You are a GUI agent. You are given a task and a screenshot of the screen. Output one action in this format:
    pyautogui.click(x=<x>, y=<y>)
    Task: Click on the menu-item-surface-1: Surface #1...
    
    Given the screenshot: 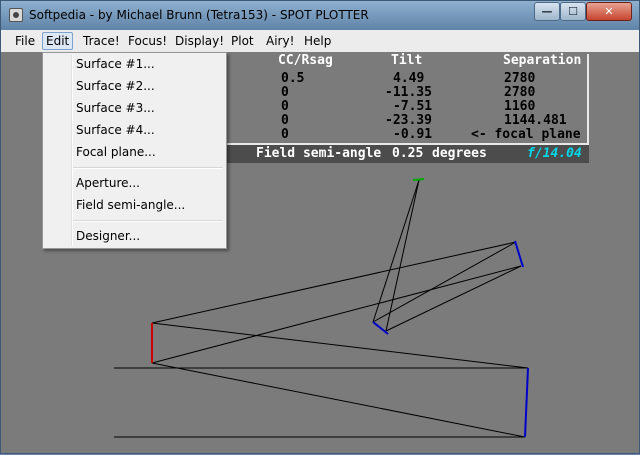 What is the action you would take?
    pyautogui.click(x=115, y=64)
    